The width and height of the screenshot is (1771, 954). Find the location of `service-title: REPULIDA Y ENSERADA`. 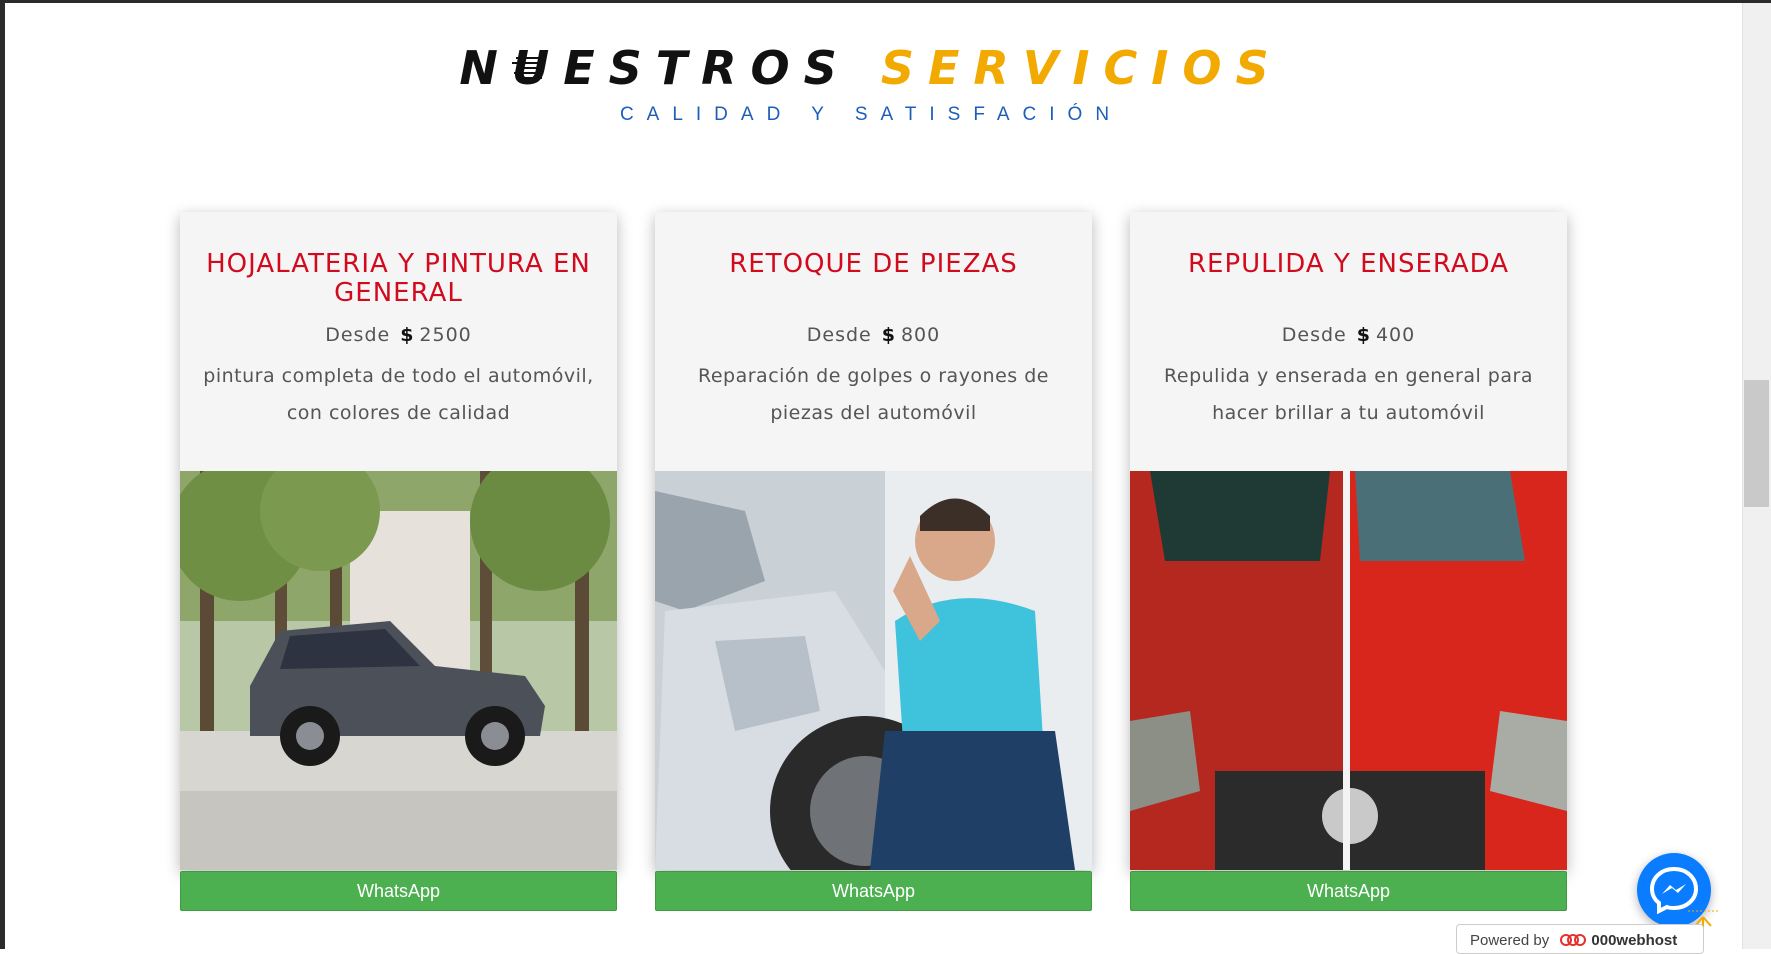

service-title: REPULIDA Y ENSERADA is located at coordinates (1348, 264).